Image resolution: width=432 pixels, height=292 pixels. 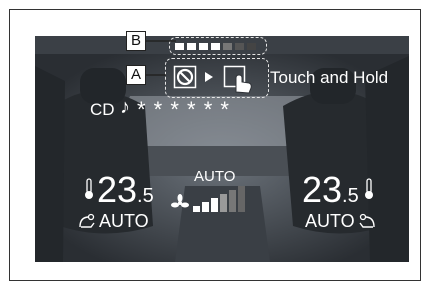 What do you see at coordinates (185, 77) in the screenshot?
I see `prohibited-icon` at bounding box center [185, 77].